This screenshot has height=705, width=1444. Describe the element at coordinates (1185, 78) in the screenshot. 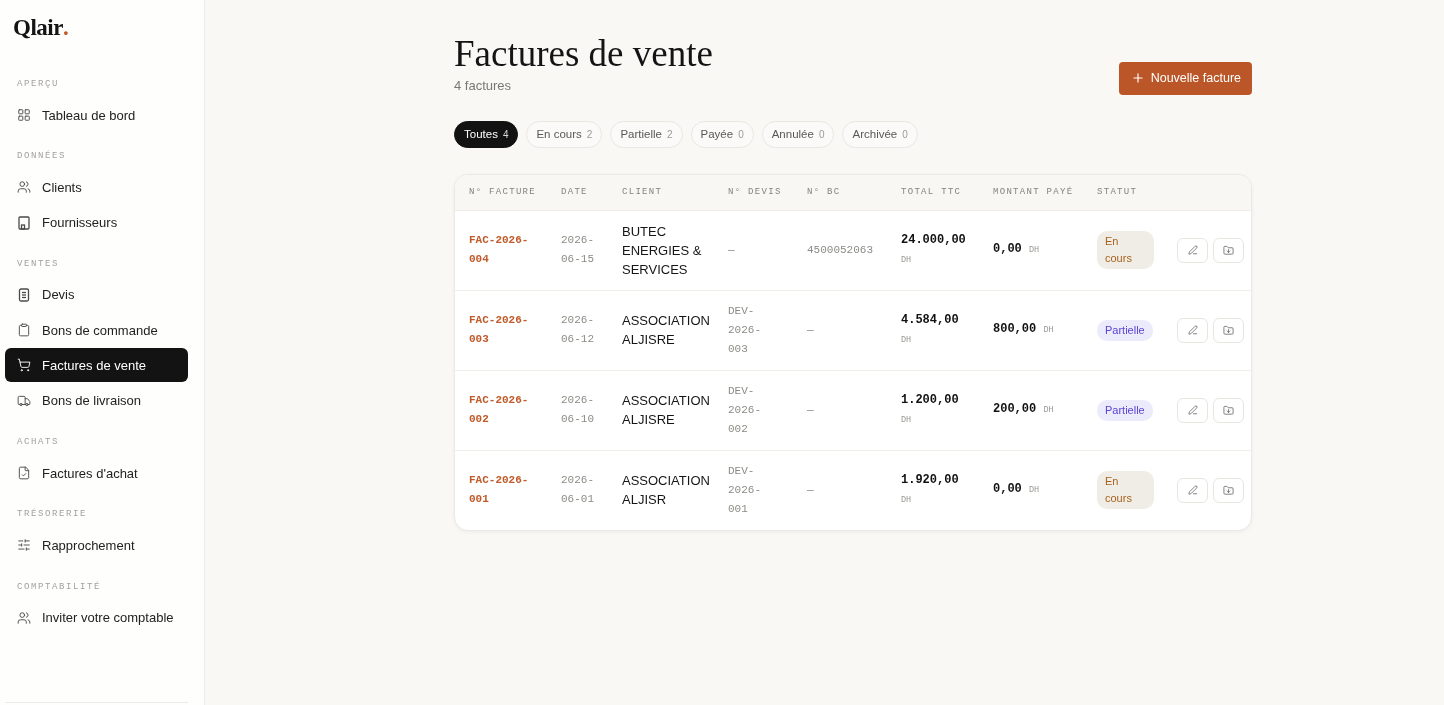

I see `new-invoice-button: Nouvelle facture` at that location.